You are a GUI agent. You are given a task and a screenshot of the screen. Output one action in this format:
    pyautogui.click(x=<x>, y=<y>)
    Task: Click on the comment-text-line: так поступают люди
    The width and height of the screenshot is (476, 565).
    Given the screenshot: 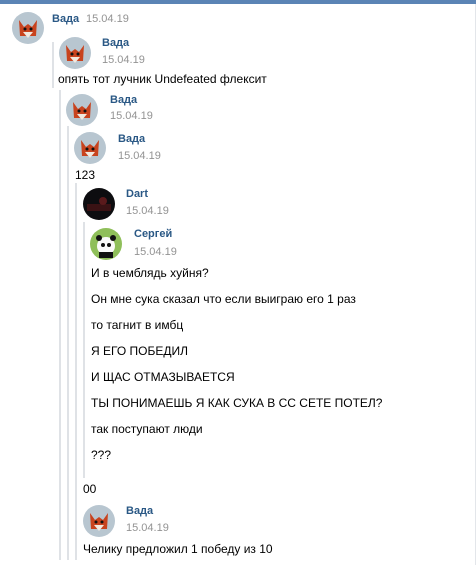 What is the action you would take?
    pyautogui.click(x=147, y=429)
    